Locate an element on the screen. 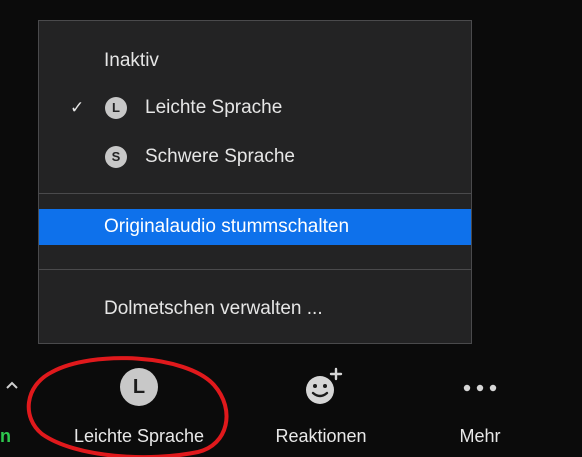 This screenshot has height=457, width=582. mute-original-audio-item: Originalaudio stummschalten is located at coordinates (255, 227).